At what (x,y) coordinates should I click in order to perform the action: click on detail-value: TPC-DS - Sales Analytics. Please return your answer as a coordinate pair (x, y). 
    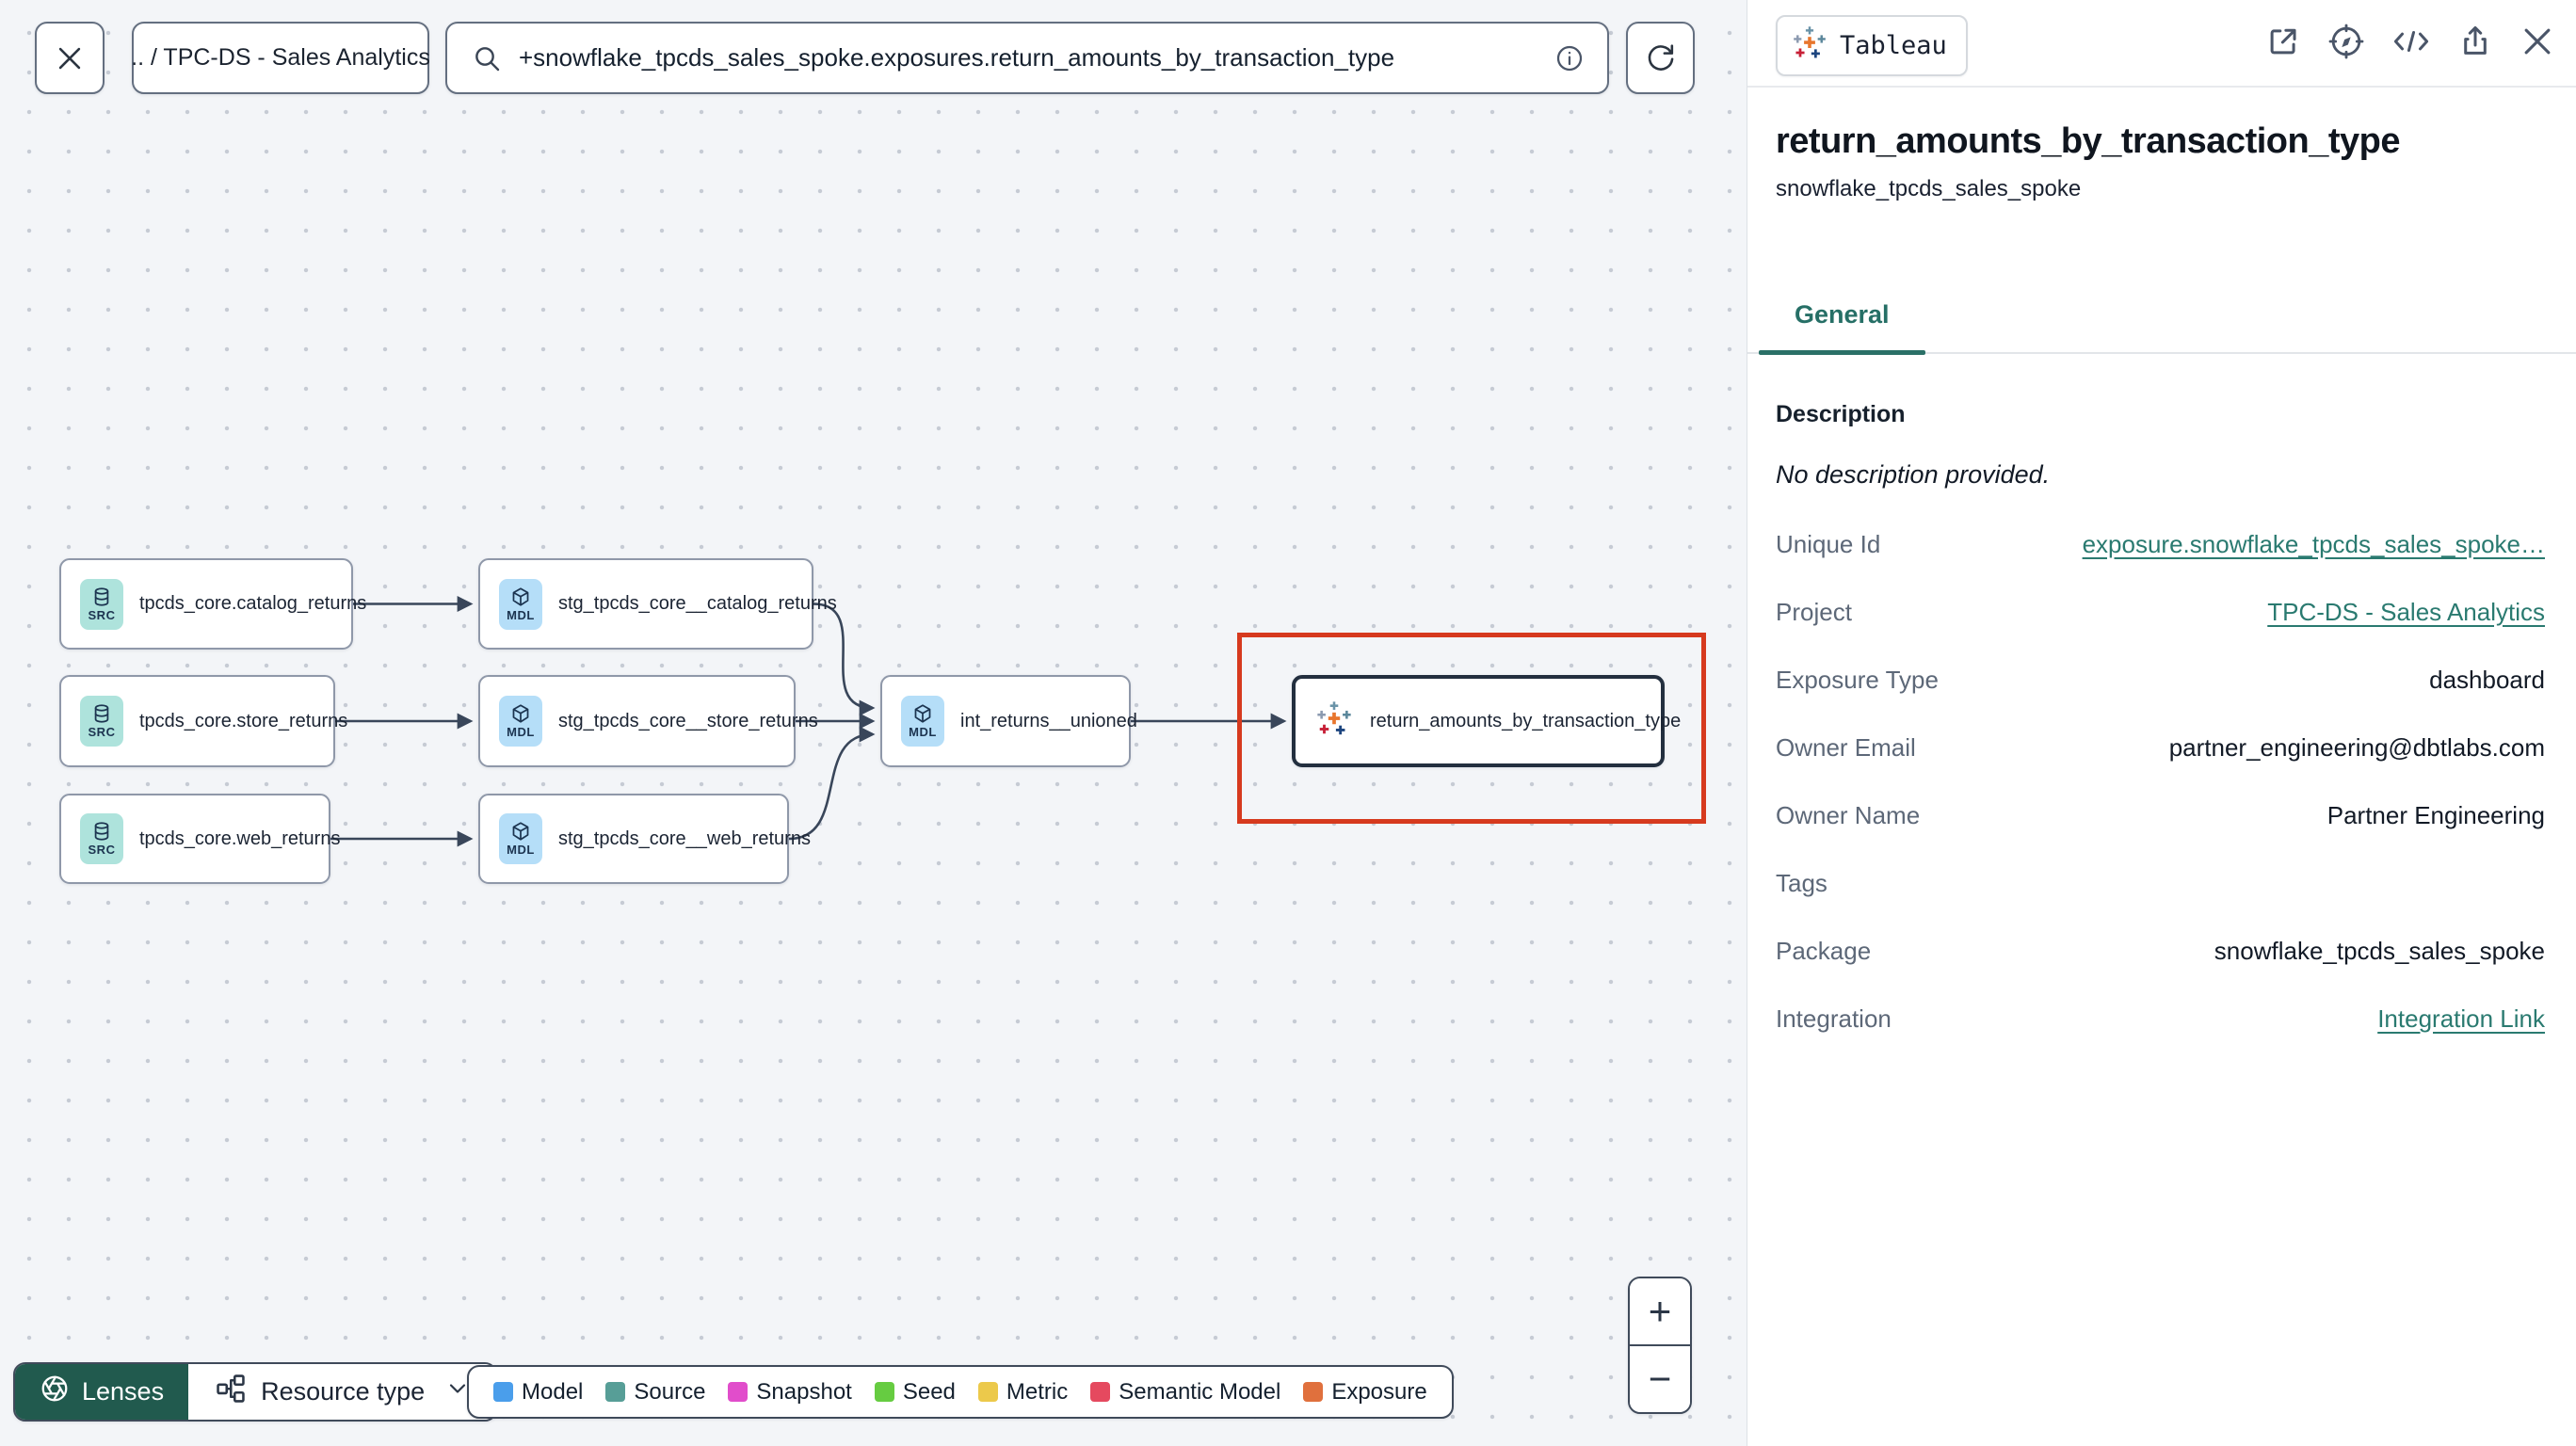
    Looking at the image, I should click on (2406, 612).